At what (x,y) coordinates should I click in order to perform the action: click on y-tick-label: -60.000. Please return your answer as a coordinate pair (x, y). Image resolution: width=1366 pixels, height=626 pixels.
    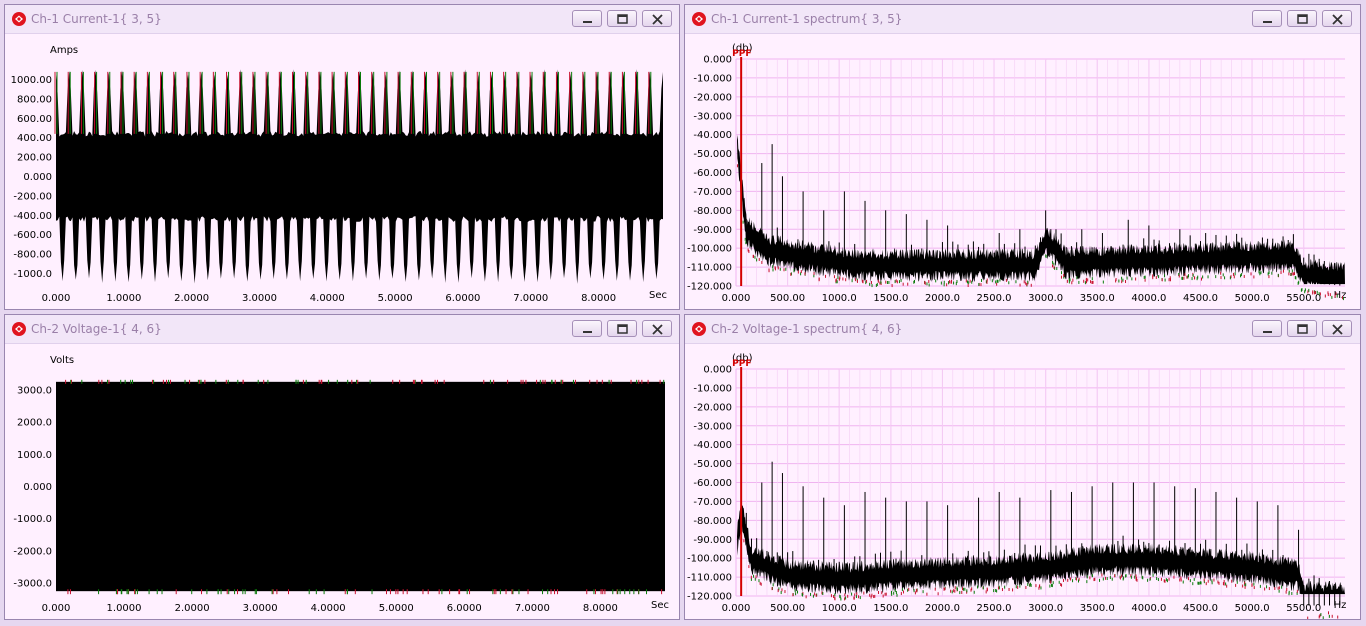
    Looking at the image, I should click on (712, 173).